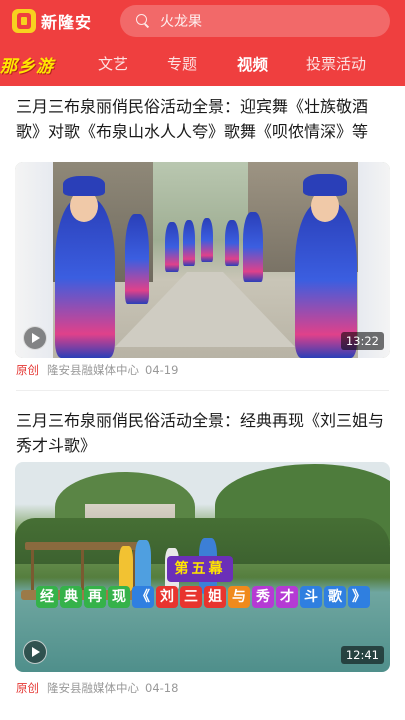 This screenshot has height=720, width=405. What do you see at coordinates (202, 433) in the screenshot?
I see `video-title: 三月三布泉丽俏民俗活动全景：经典再现《刘三姐与秀才斗歌》` at bounding box center [202, 433].